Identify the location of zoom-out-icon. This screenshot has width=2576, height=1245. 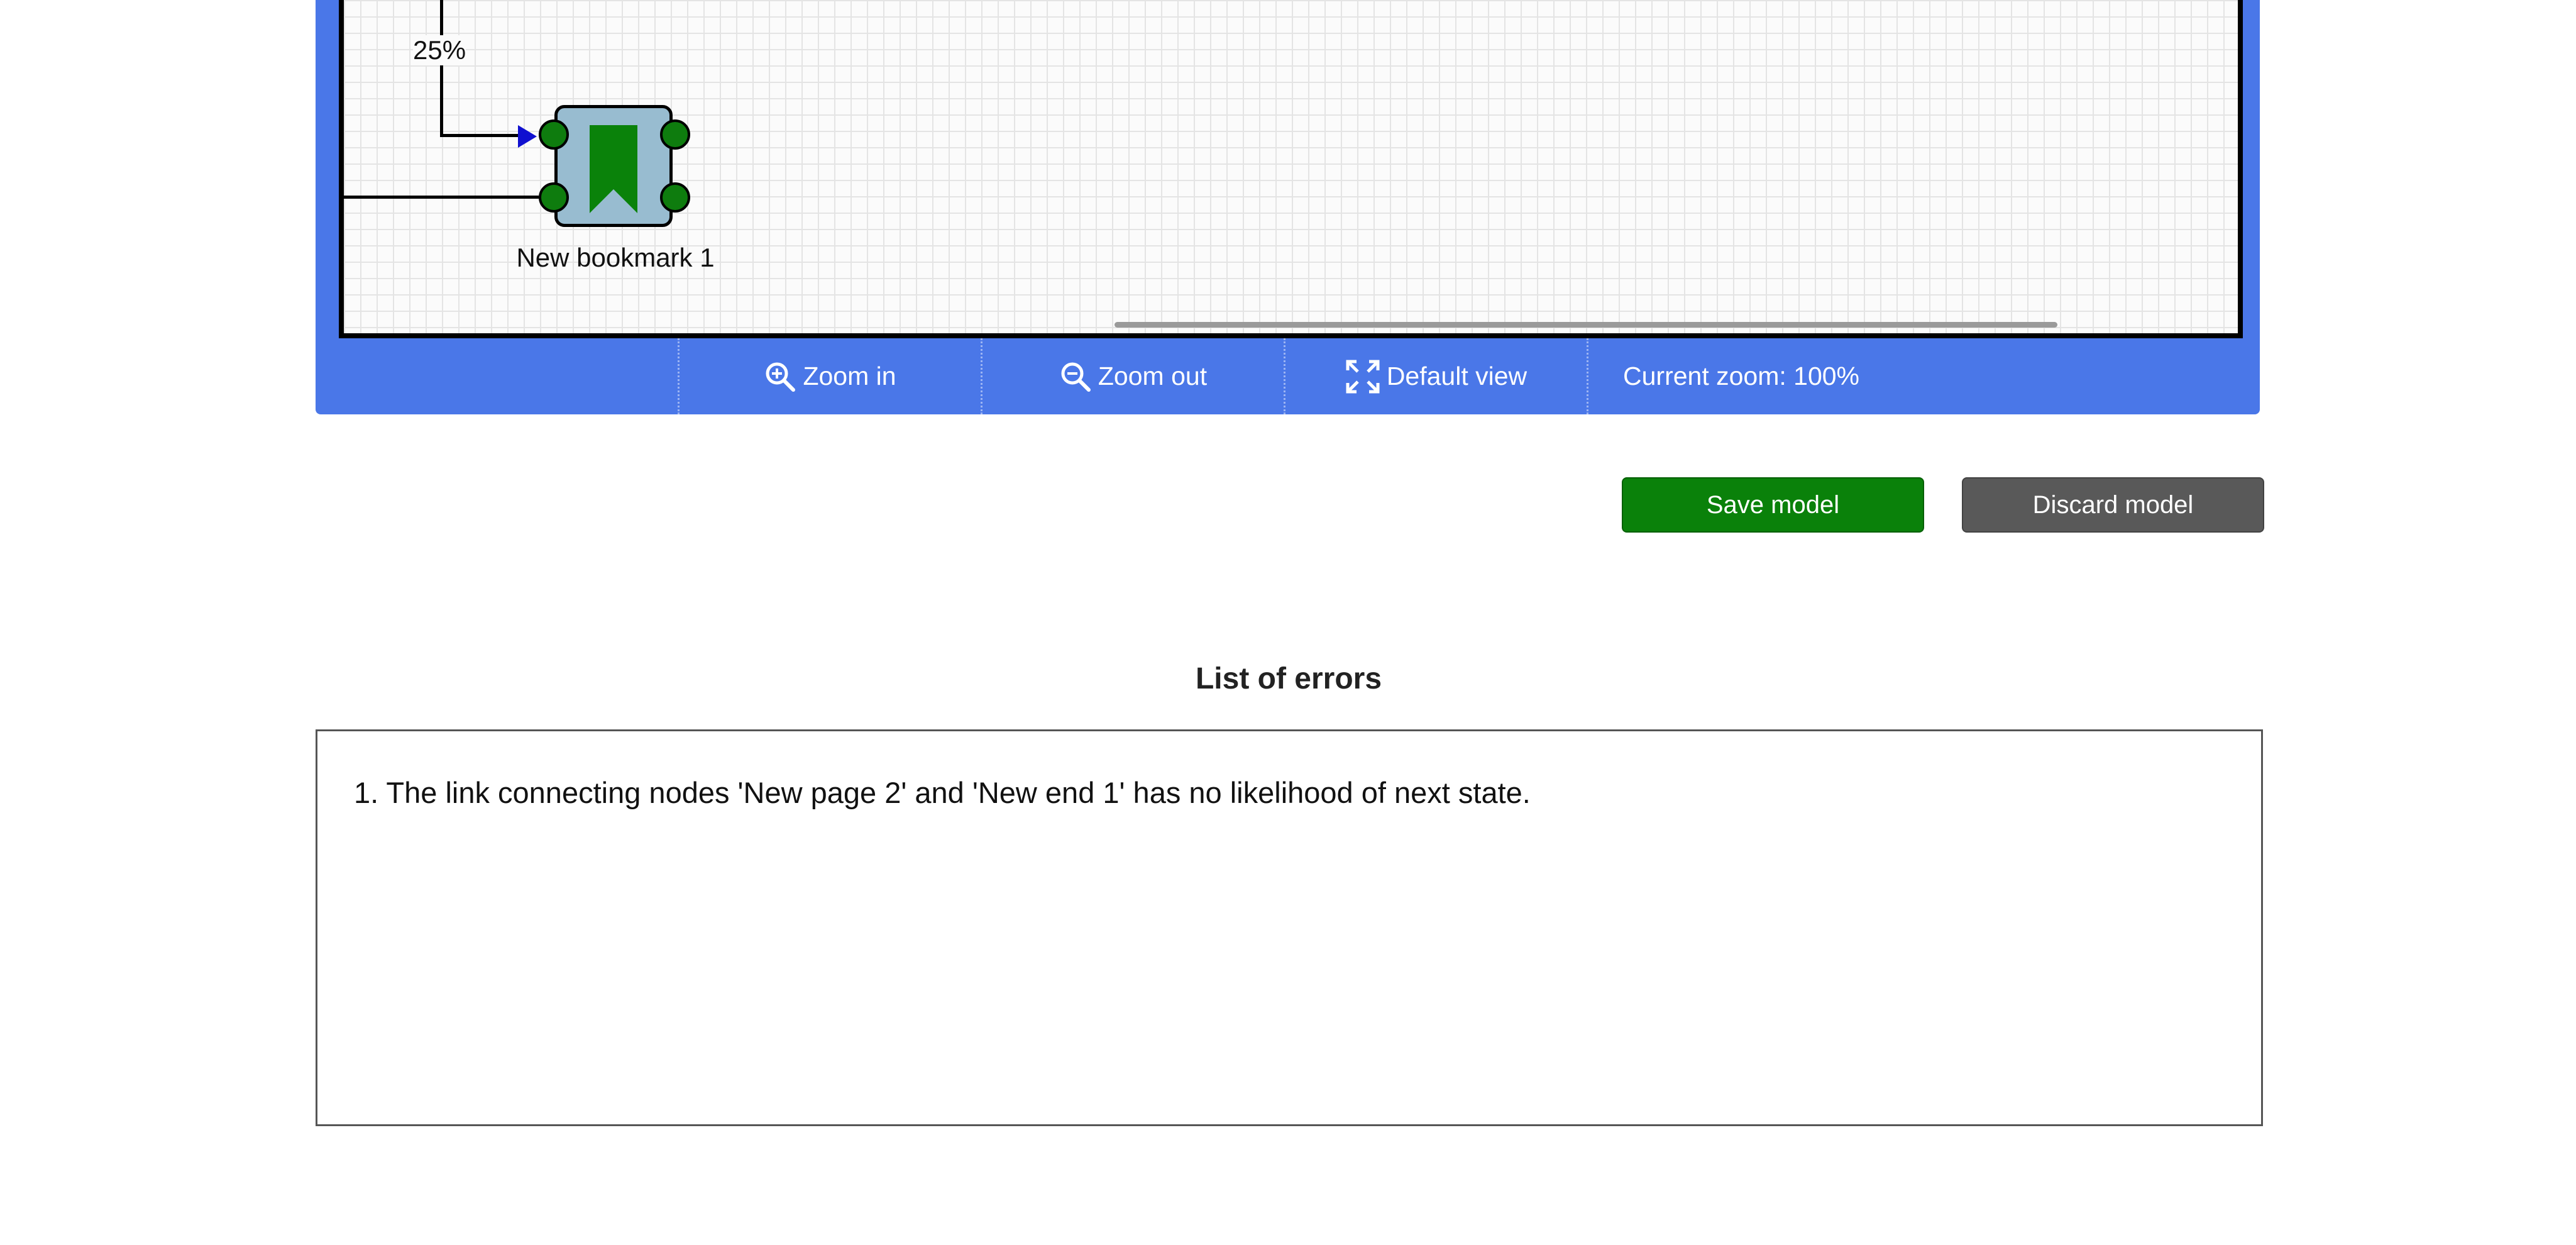
(1076, 377).